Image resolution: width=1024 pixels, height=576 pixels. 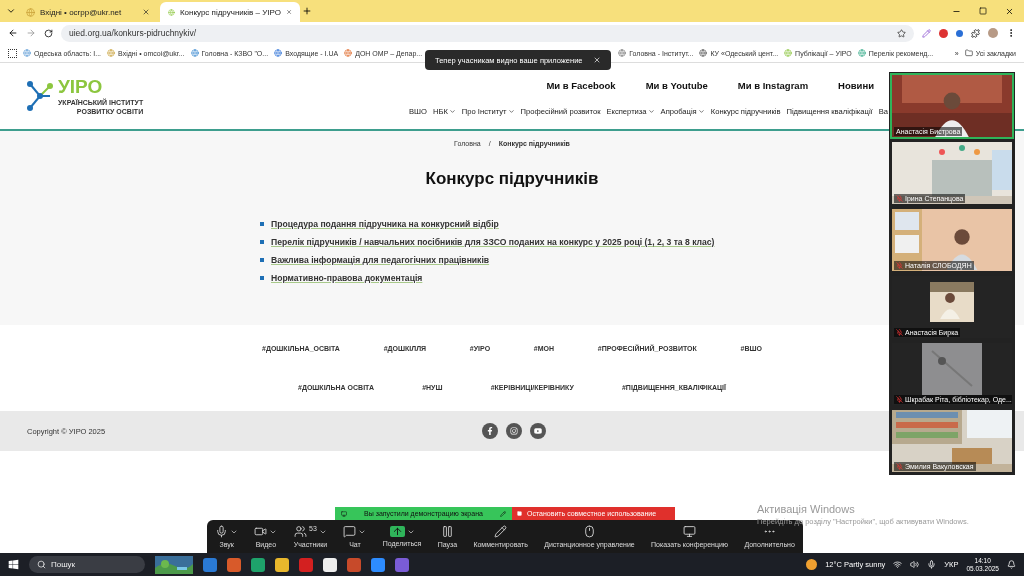 I want to click on avatar-icon, so click(x=993, y=33).